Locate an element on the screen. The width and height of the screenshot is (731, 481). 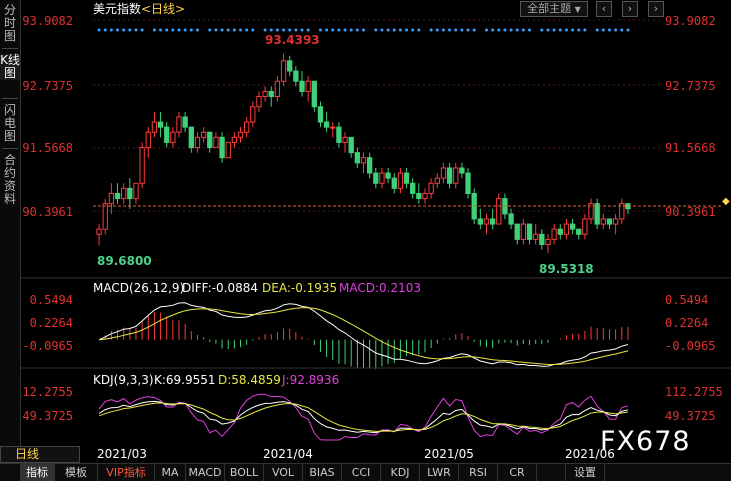
tab-kline: K线图 is located at coordinates (10, 67).